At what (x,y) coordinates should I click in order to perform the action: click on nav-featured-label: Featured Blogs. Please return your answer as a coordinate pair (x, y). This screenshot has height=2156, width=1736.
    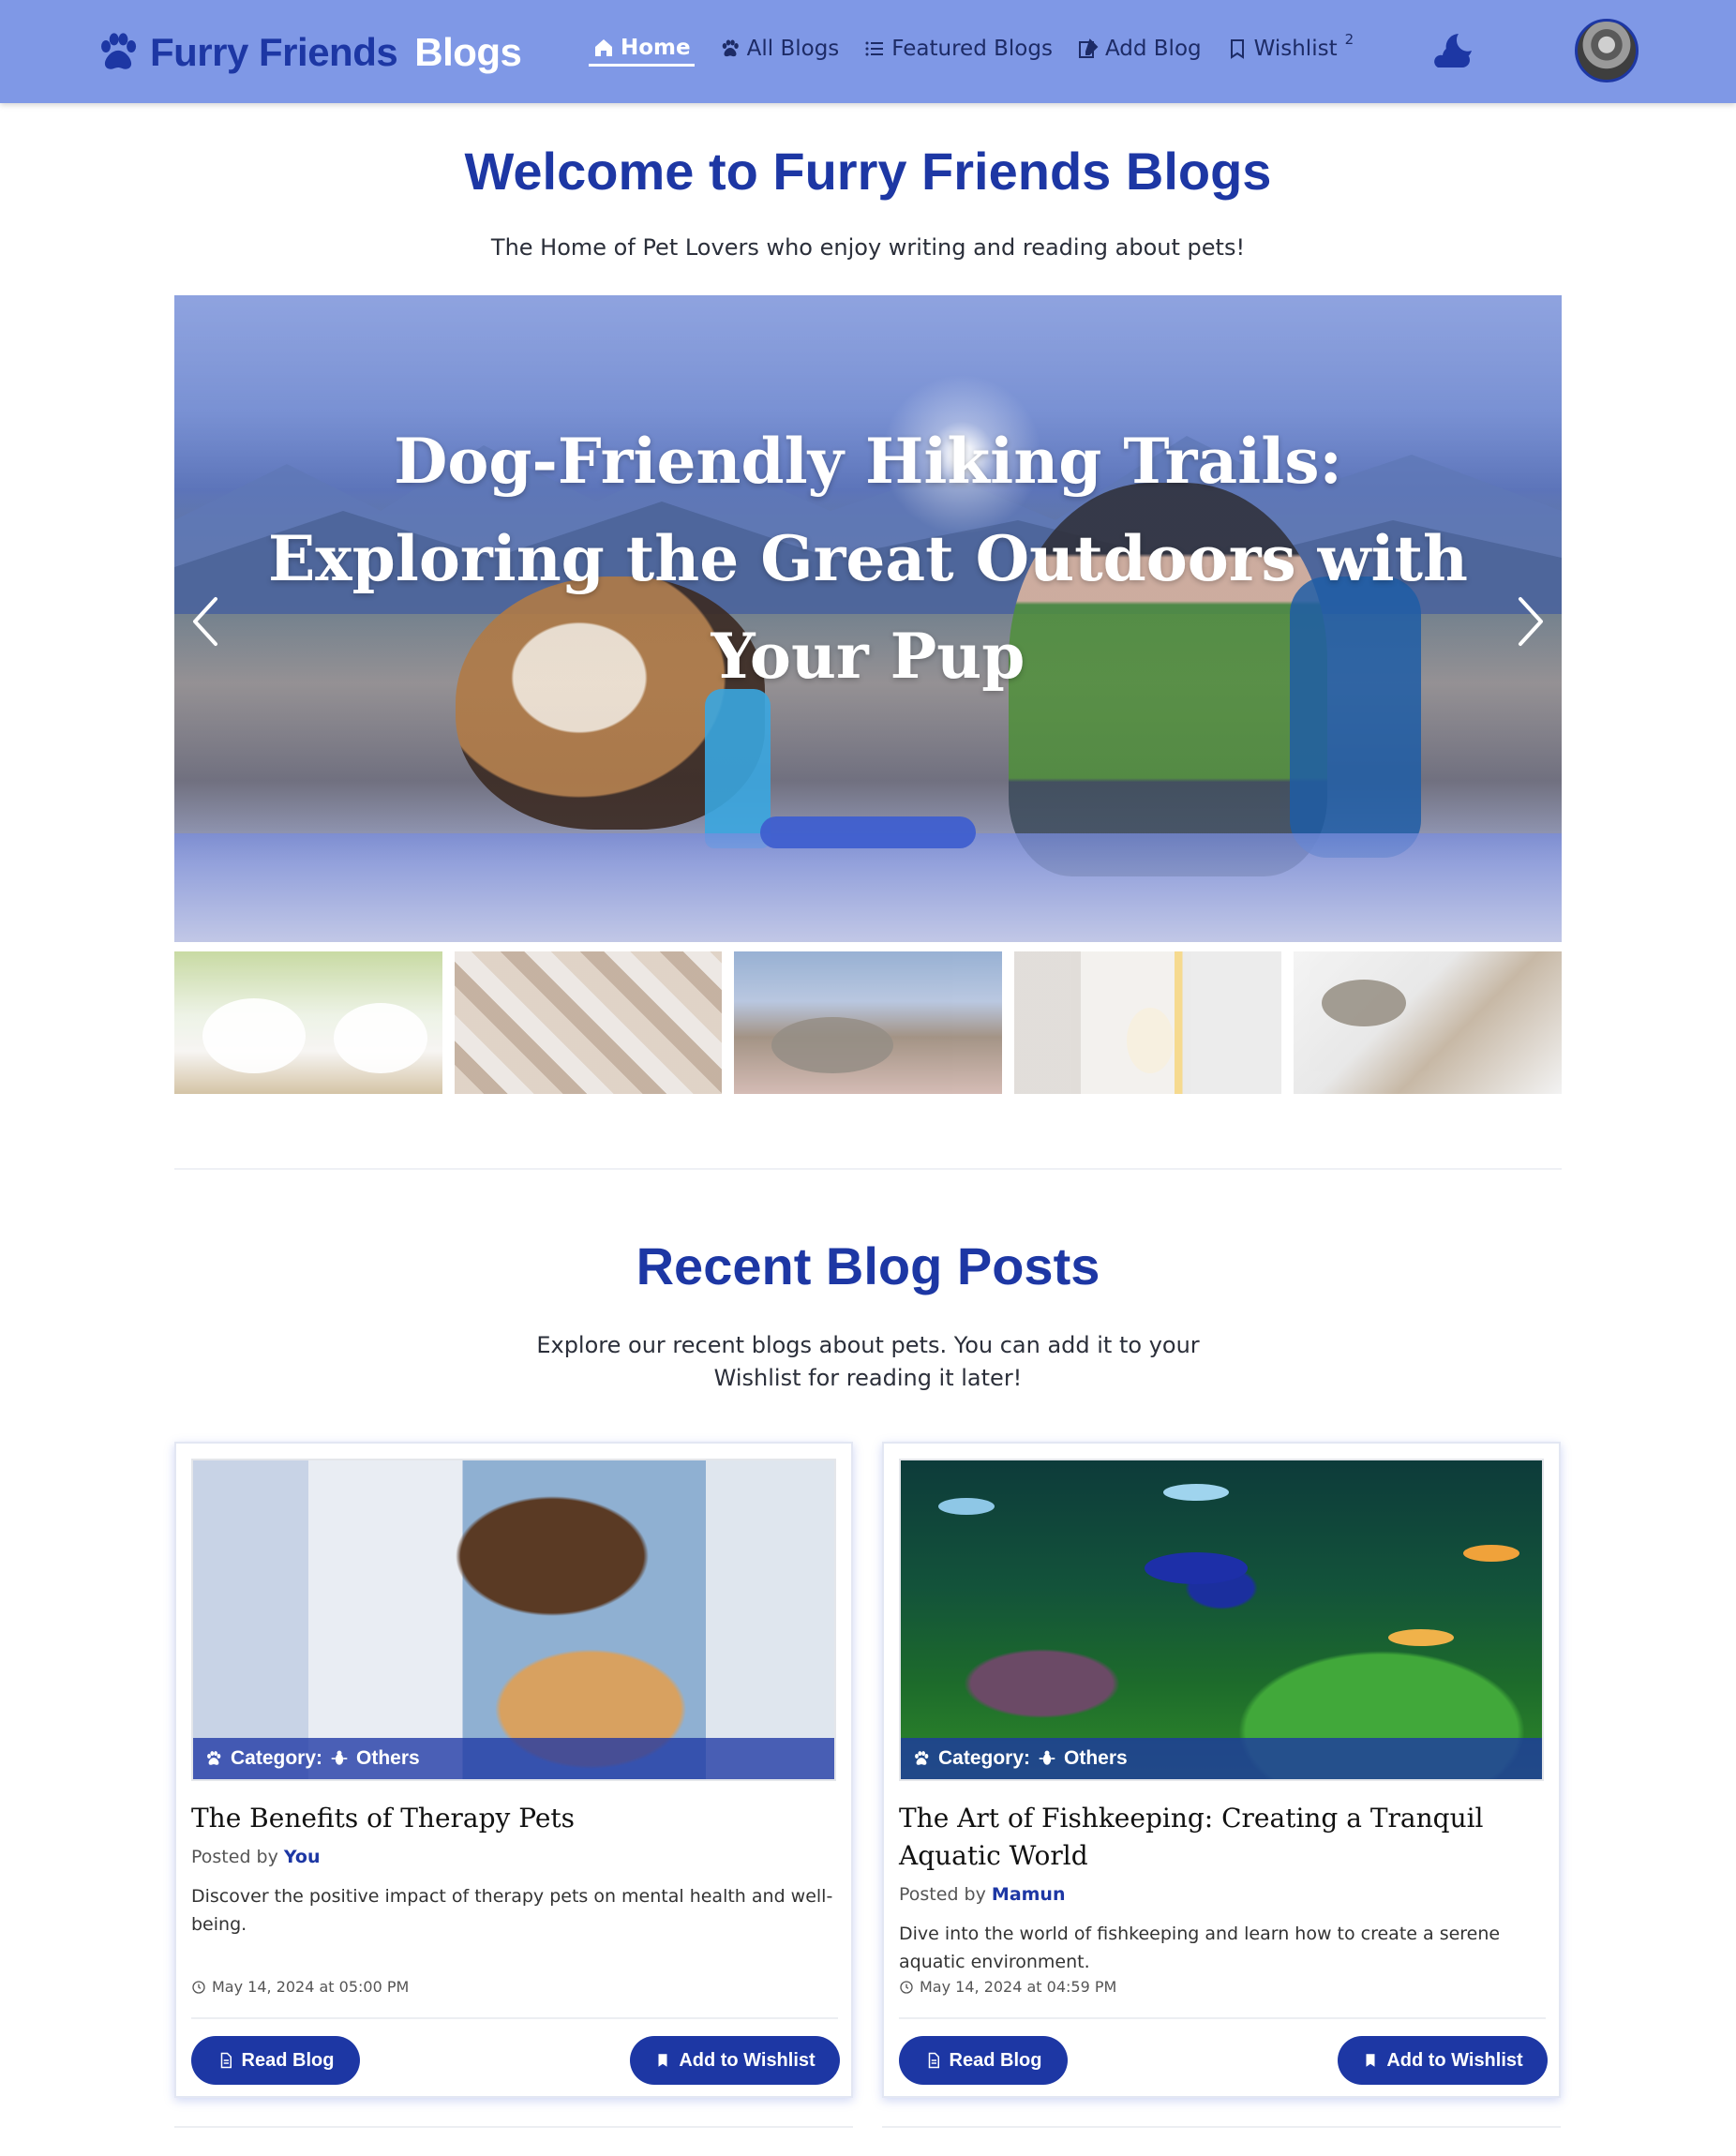
    Looking at the image, I should click on (972, 49).